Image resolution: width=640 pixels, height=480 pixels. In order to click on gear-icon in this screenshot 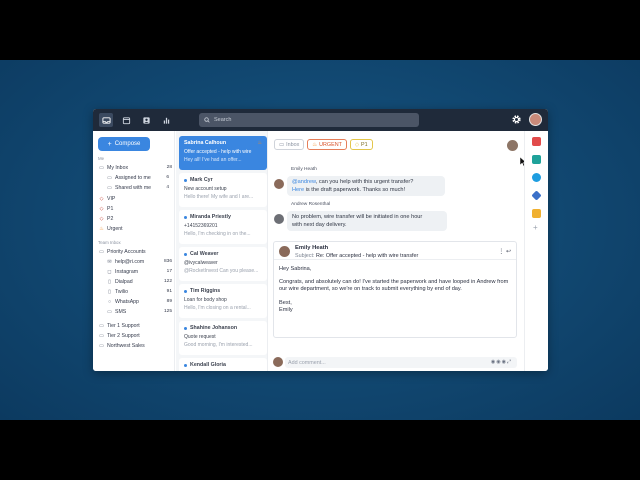, I will do `click(516, 119)`.